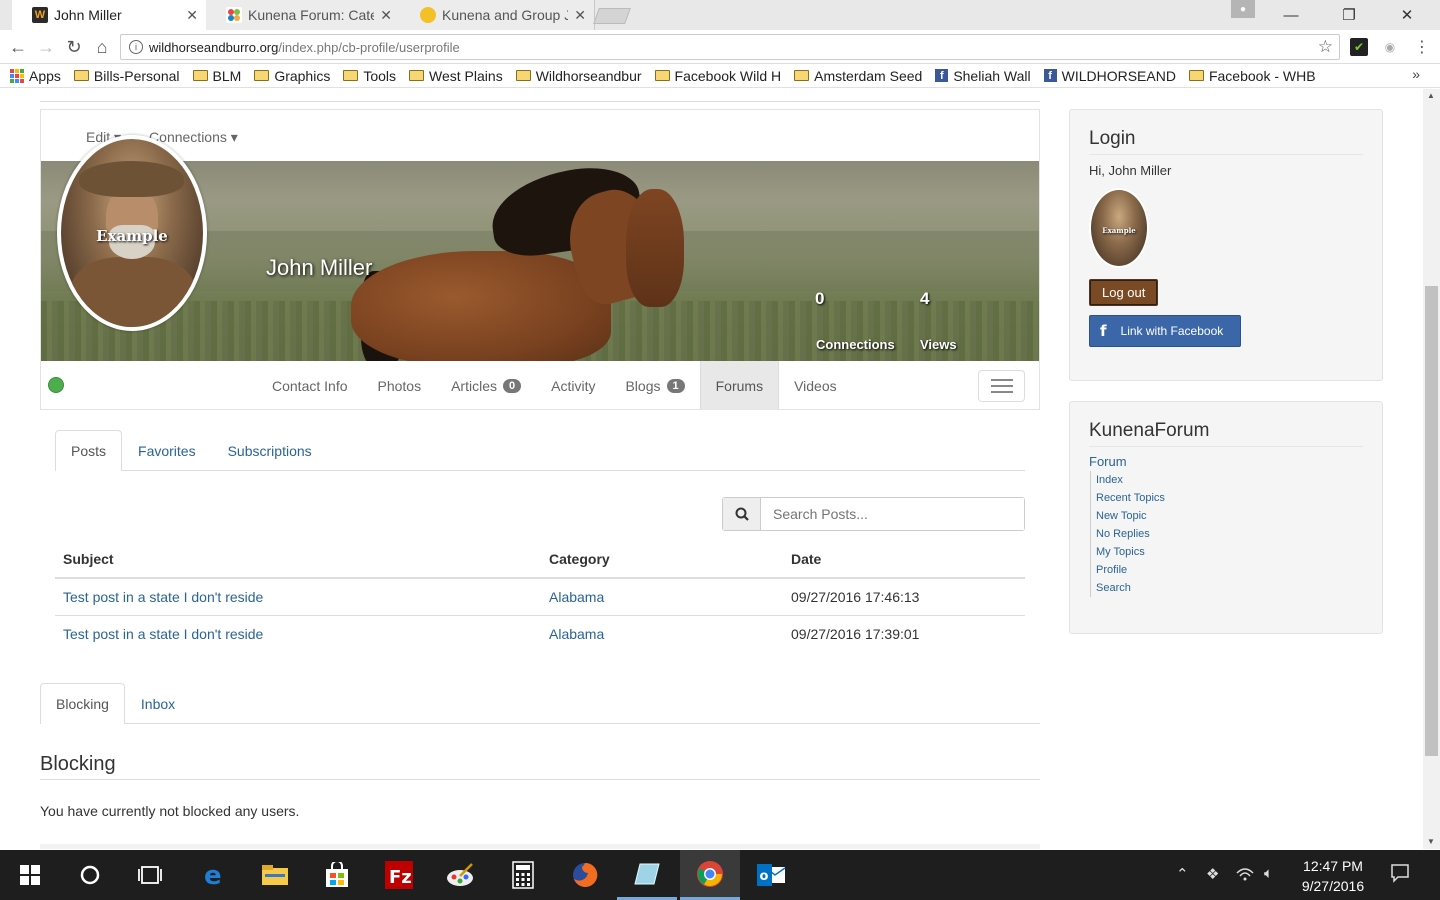  What do you see at coordinates (292, 76) in the screenshot?
I see `bookmark-folder: Graphics` at bounding box center [292, 76].